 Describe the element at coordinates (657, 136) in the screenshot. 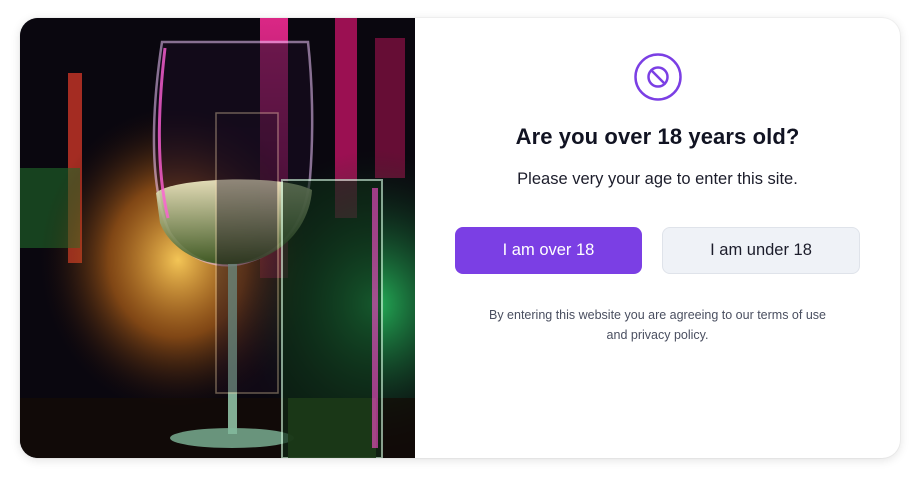

I see `page-title: Are you over 18 years old?` at that location.